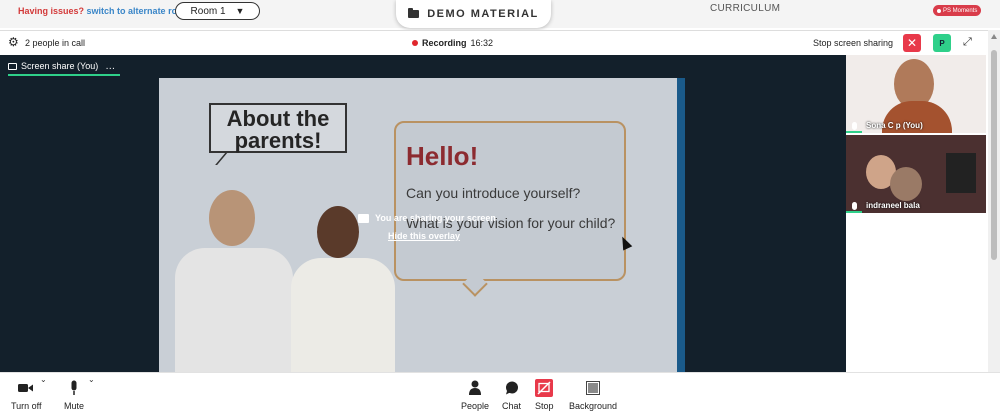  What do you see at coordinates (512, 388) in the screenshot?
I see `chat-icon` at bounding box center [512, 388].